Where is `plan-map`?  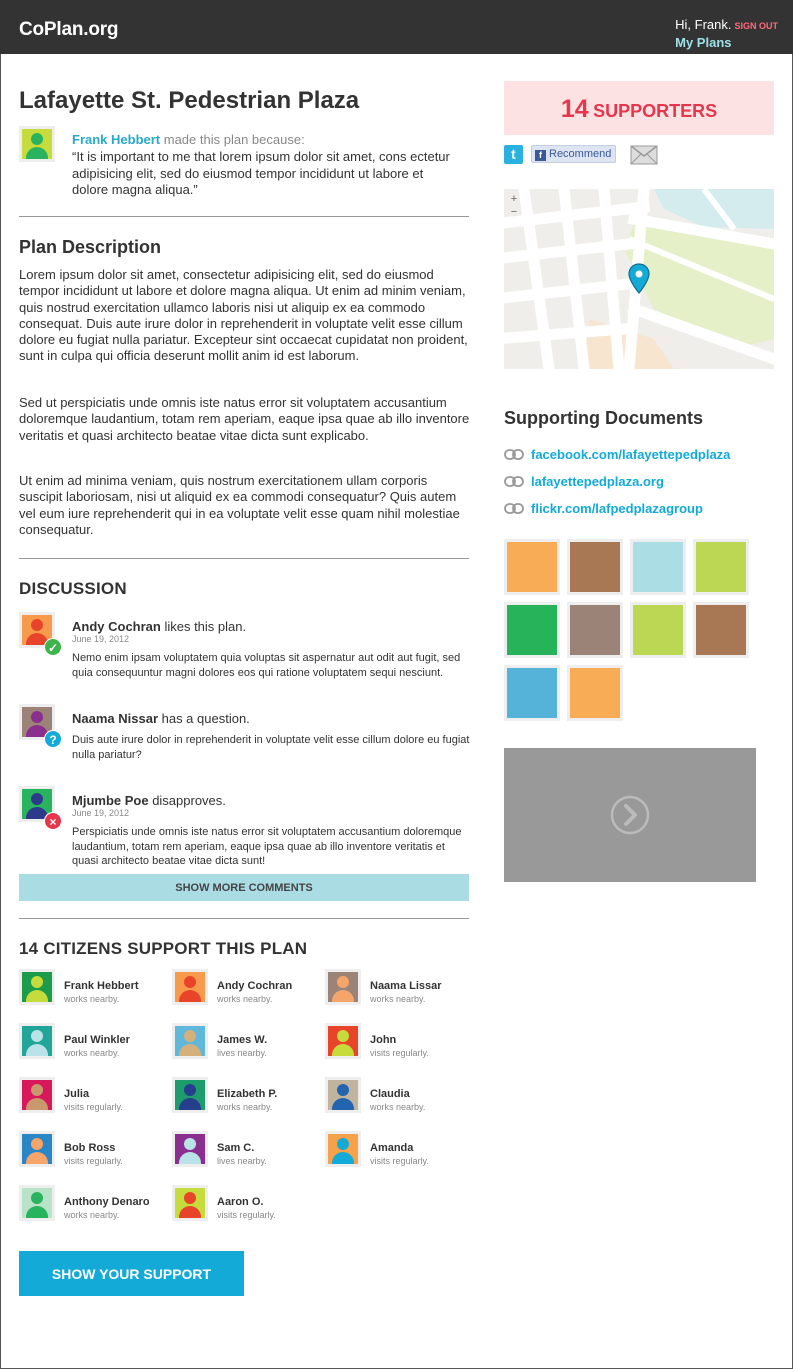
plan-map is located at coordinates (639, 279).